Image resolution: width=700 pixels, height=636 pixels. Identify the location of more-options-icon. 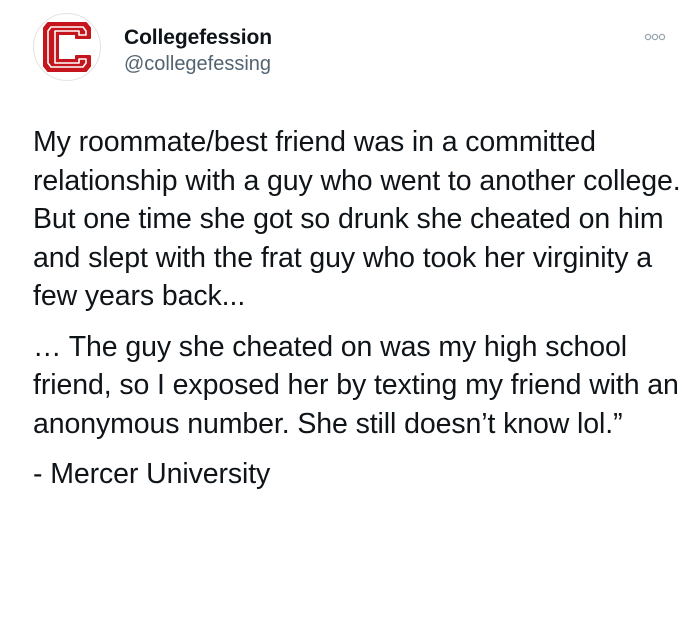
(655, 37).